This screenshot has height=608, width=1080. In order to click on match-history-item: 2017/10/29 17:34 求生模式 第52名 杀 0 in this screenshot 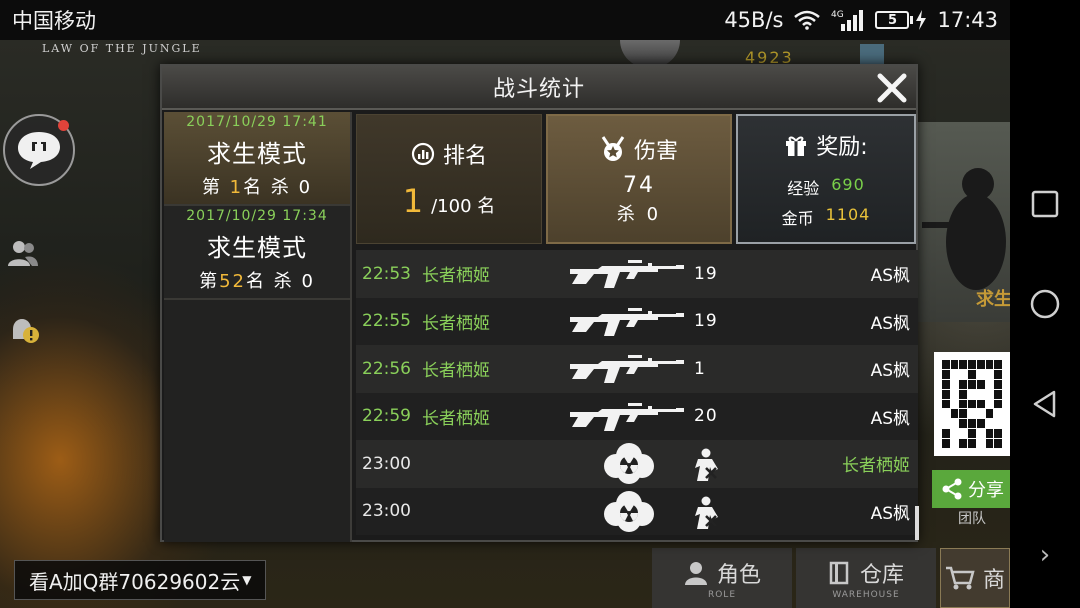, I will do `click(257, 253)`.